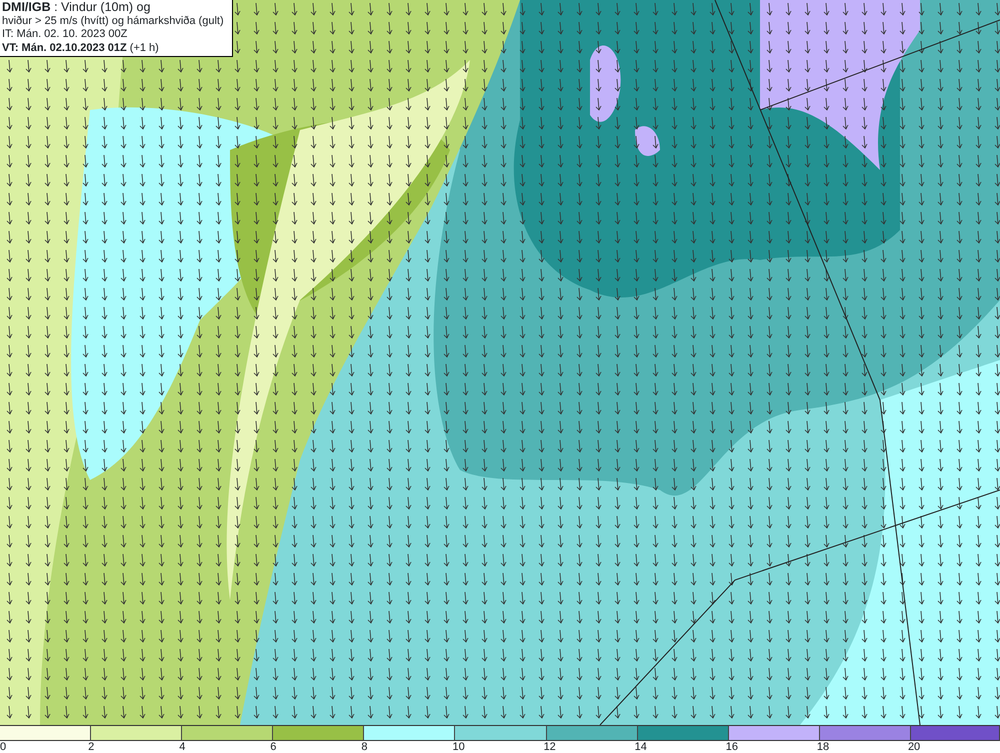 The width and height of the screenshot is (1000, 753). What do you see at coordinates (732, 747) in the screenshot?
I see `legend-label: 16` at bounding box center [732, 747].